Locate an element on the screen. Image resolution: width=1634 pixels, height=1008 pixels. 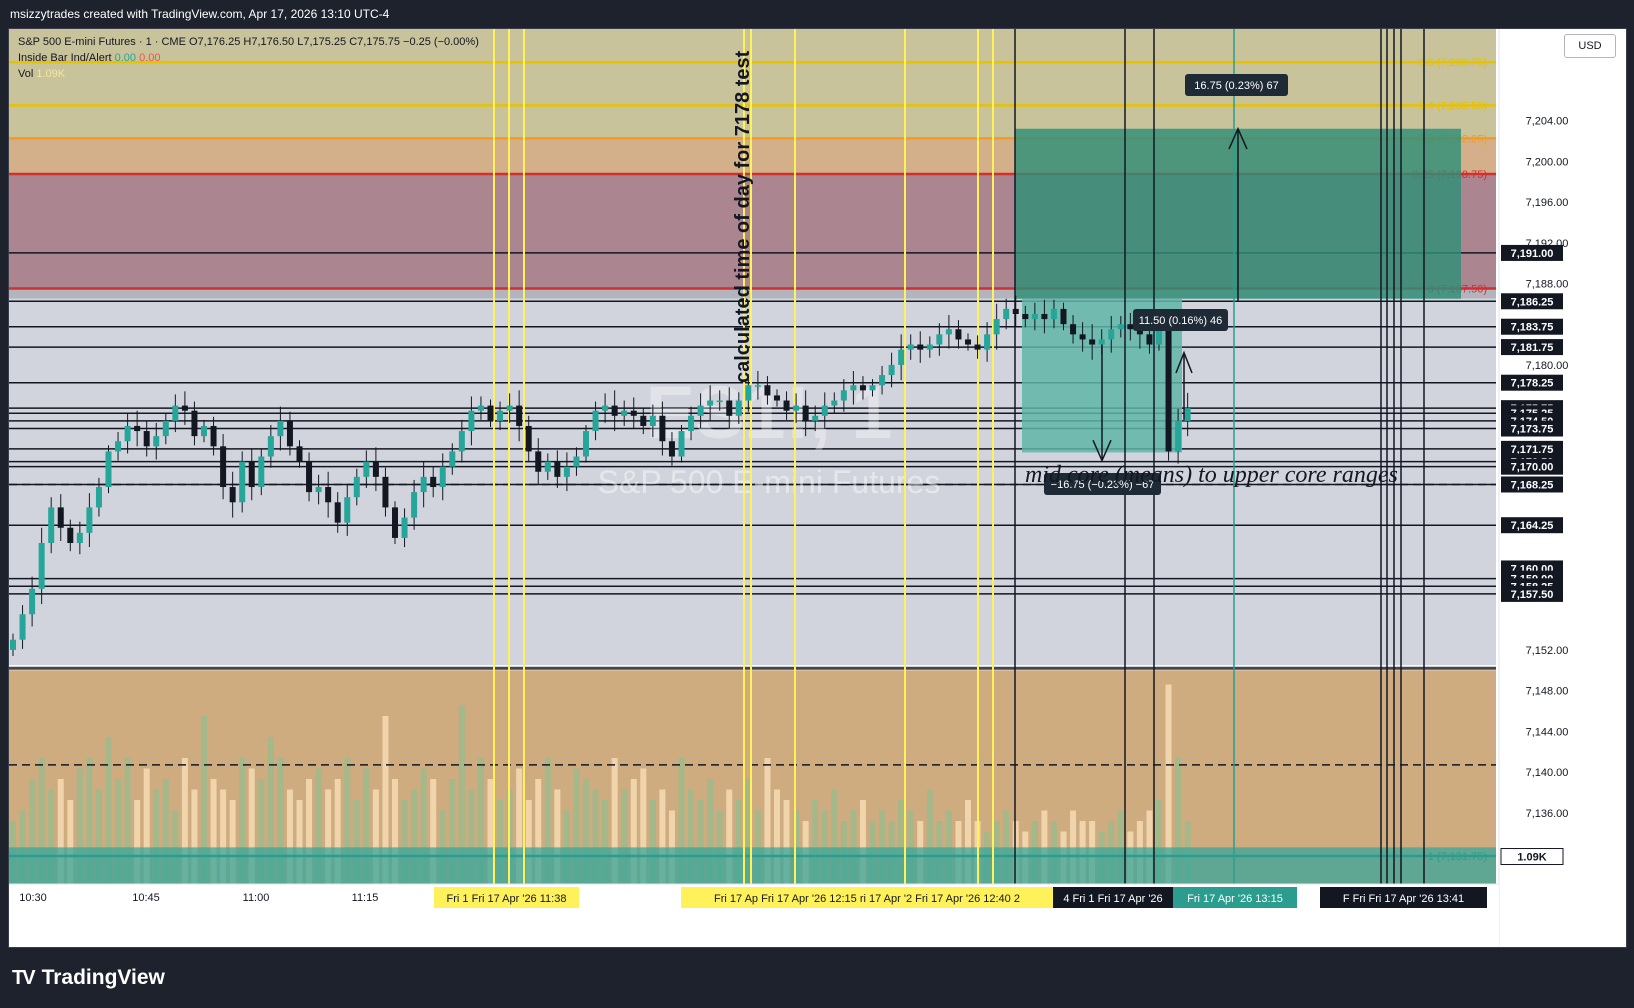
price-label: 7,178.25 is located at coordinates (1532, 384).